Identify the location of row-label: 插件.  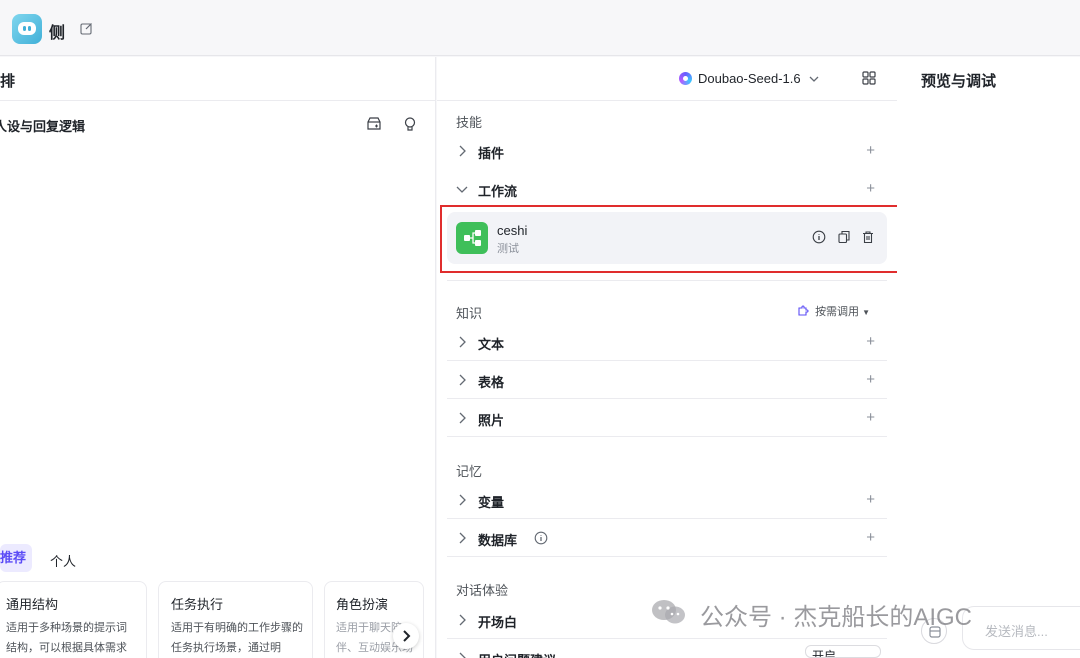
(491, 153).